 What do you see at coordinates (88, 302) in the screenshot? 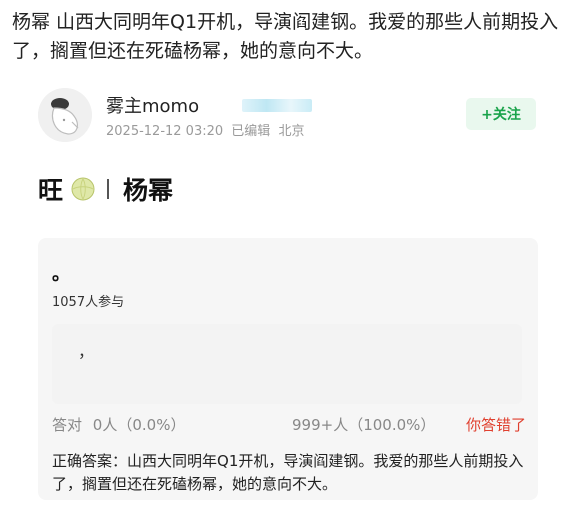
I see `participant-count: 1057人参与` at bounding box center [88, 302].